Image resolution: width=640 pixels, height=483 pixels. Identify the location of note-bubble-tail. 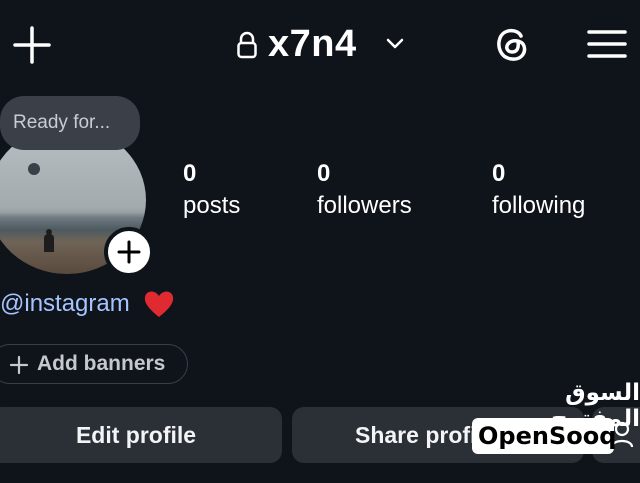
(34, 169).